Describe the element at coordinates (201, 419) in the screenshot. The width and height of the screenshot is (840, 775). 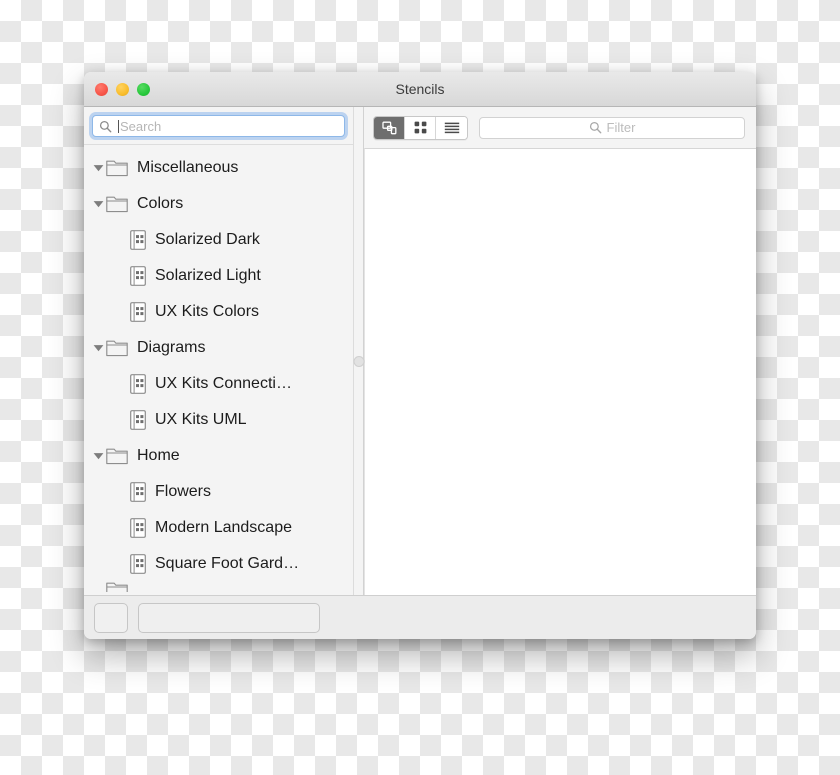
I see `tree-row-label: UX Kits UML` at that location.